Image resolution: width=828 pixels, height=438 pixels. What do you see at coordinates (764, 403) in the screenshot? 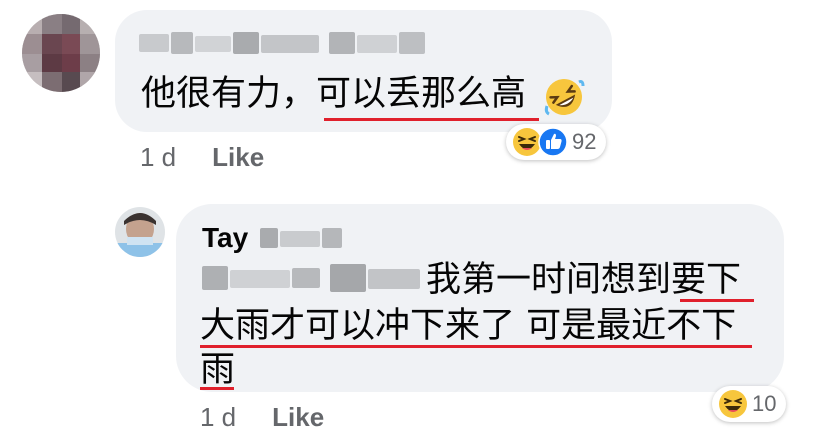
I see `reaction-count: 10` at bounding box center [764, 403].